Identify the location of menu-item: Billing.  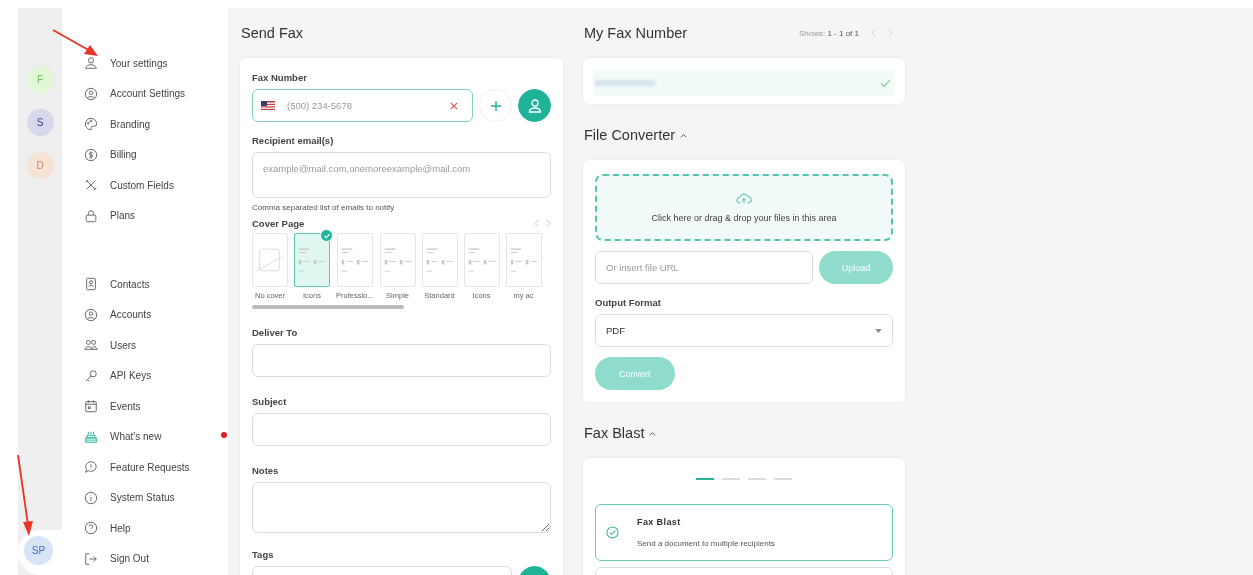
(156, 154).